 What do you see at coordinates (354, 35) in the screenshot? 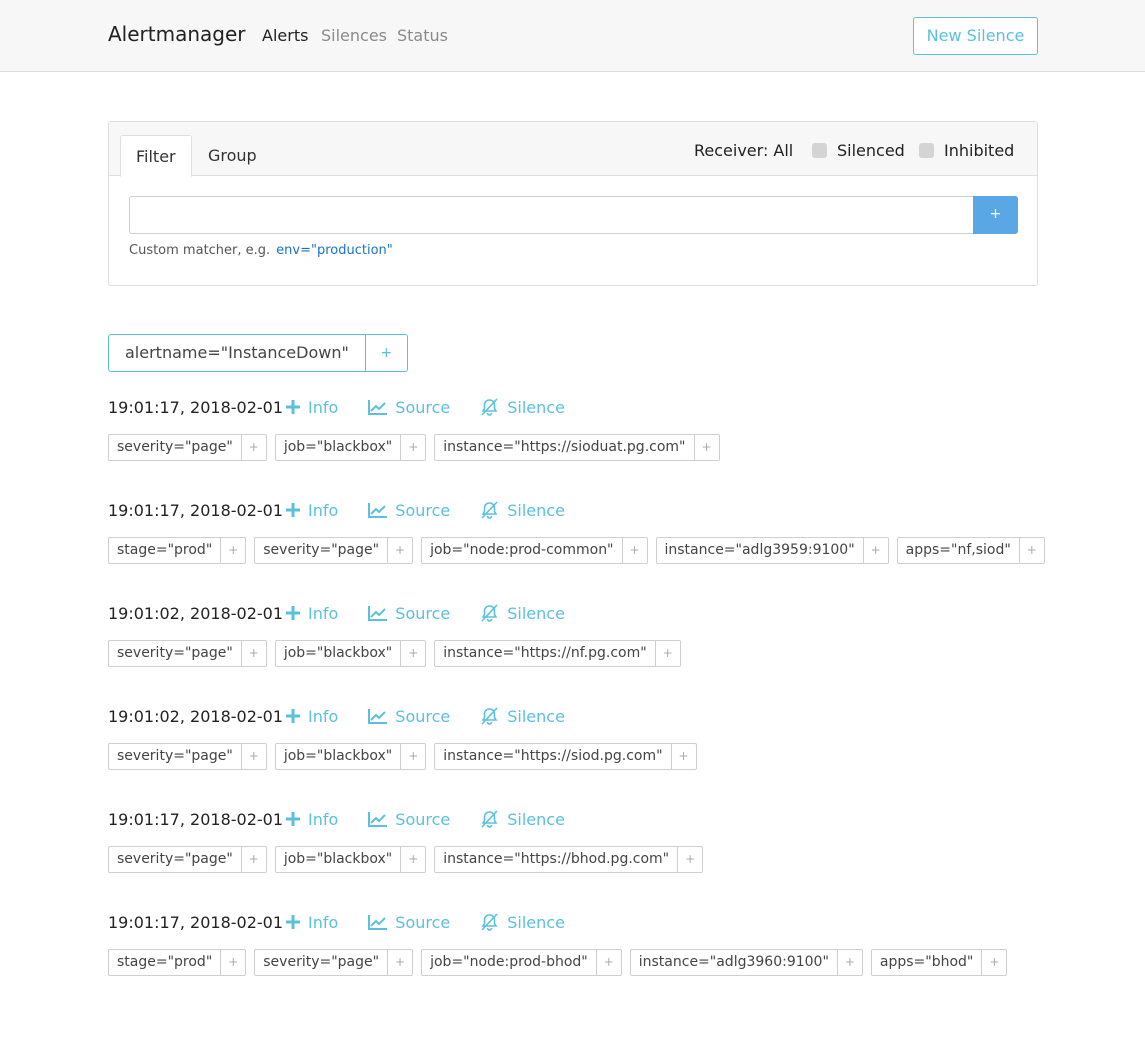
I see `nav-silences: Silences` at bounding box center [354, 35].